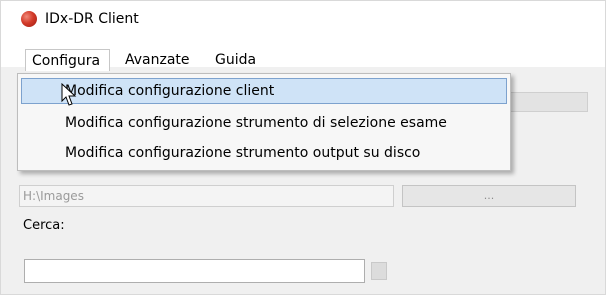 The width and height of the screenshot is (606, 295). Describe the element at coordinates (69, 94) in the screenshot. I see `mouse-cursor-icon` at that location.